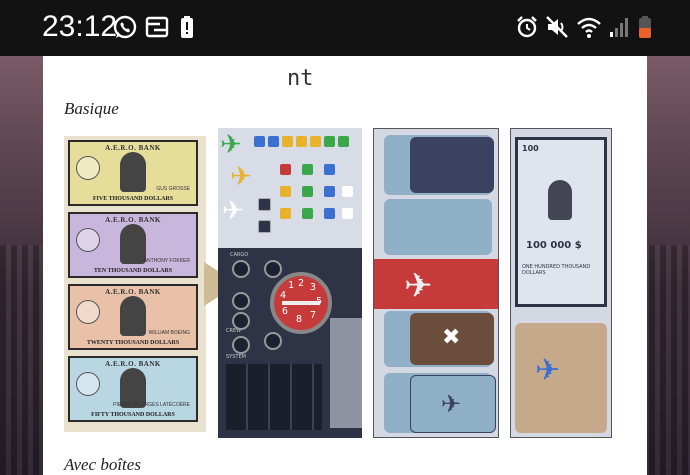 This screenshot has height=475, width=690. Describe the element at coordinates (299, 319) in the screenshot. I see `gauge-number: 8` at that location.